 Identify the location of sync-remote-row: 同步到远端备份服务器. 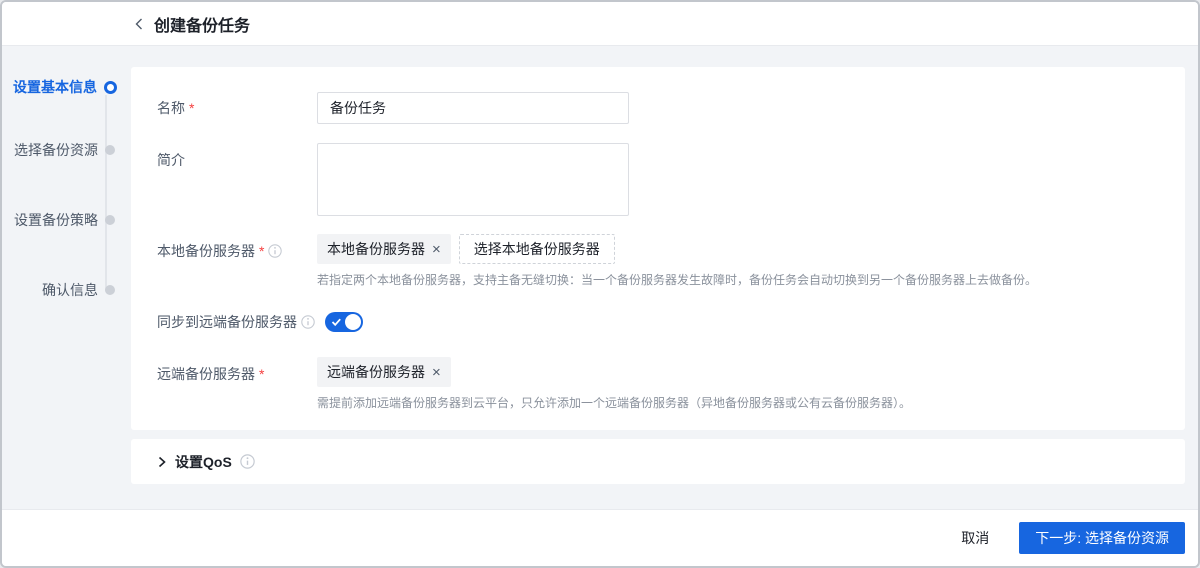
(260, 322).